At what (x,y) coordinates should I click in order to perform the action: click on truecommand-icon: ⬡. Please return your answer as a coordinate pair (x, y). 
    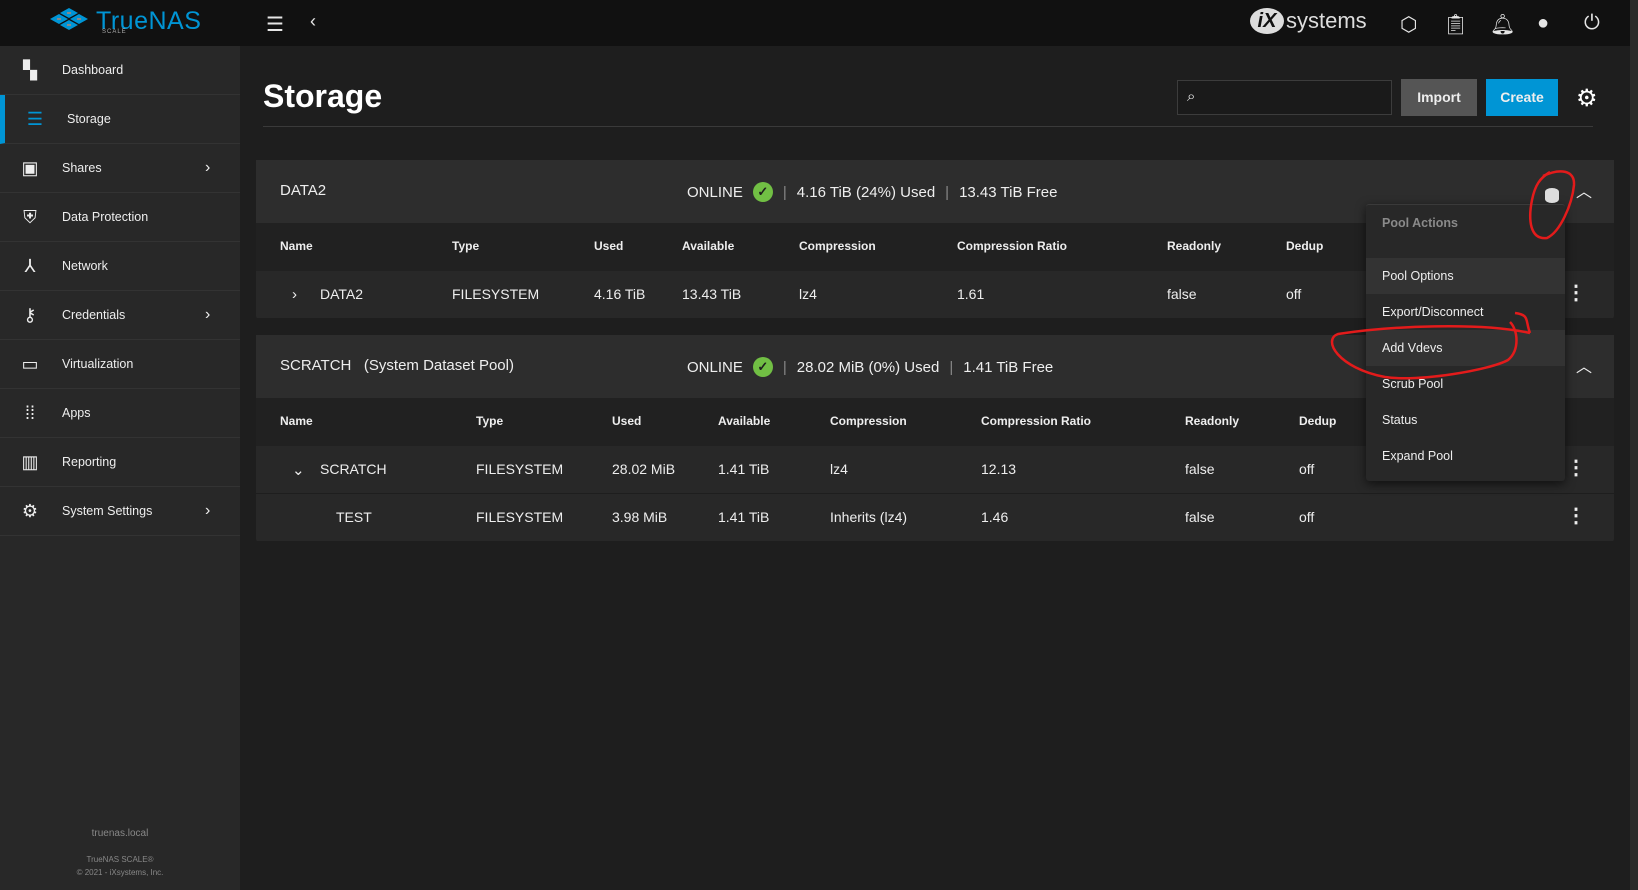
    Looking at the image, I should click on (1408, 24).